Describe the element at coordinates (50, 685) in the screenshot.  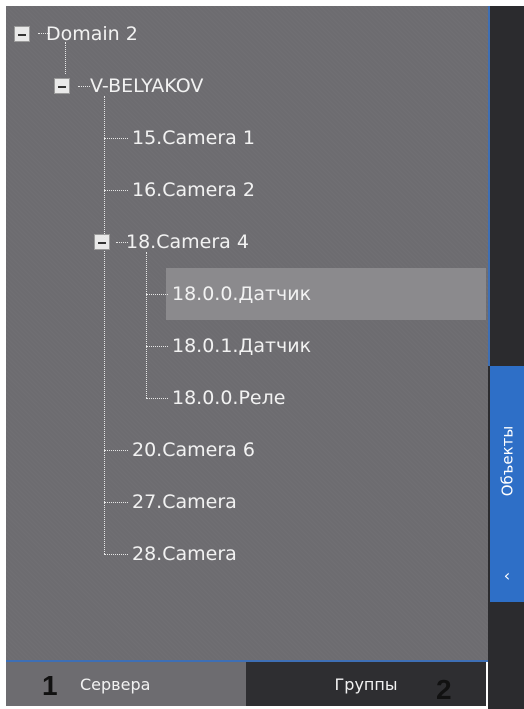
I see `callout-marker-1: 1` at that location.